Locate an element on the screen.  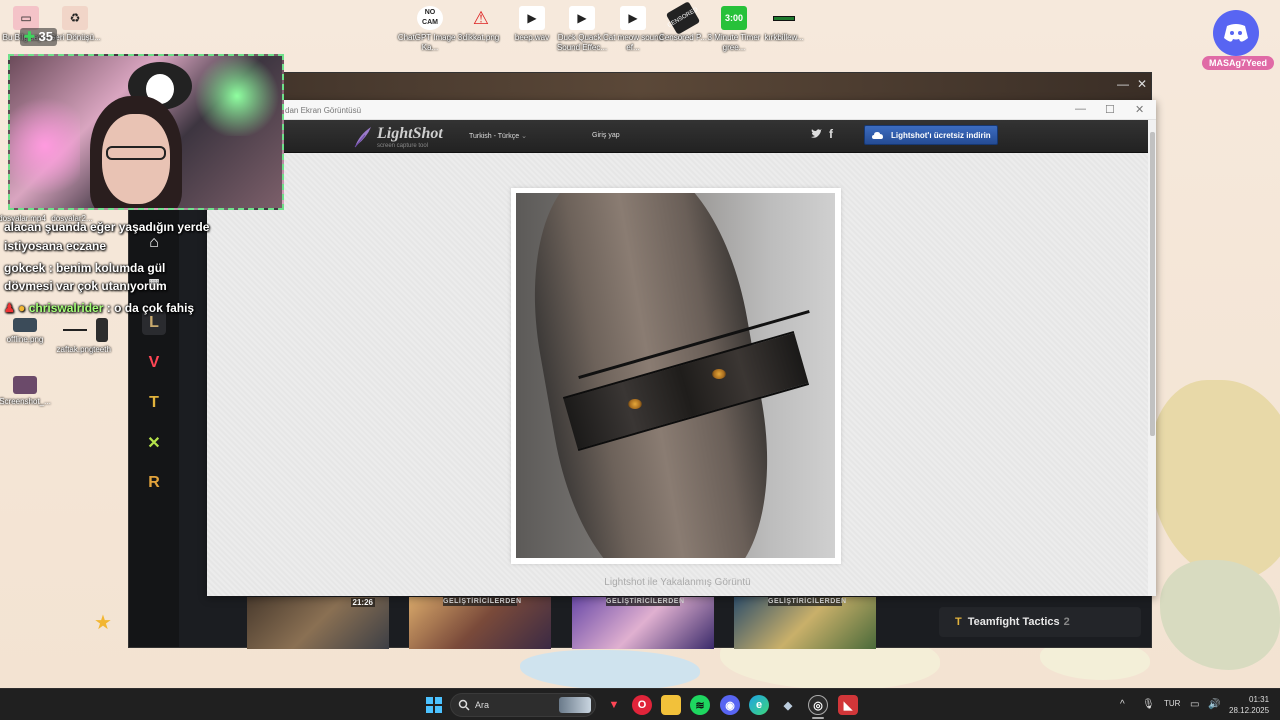
search-highlight-image is located at coordinates (575, 705).